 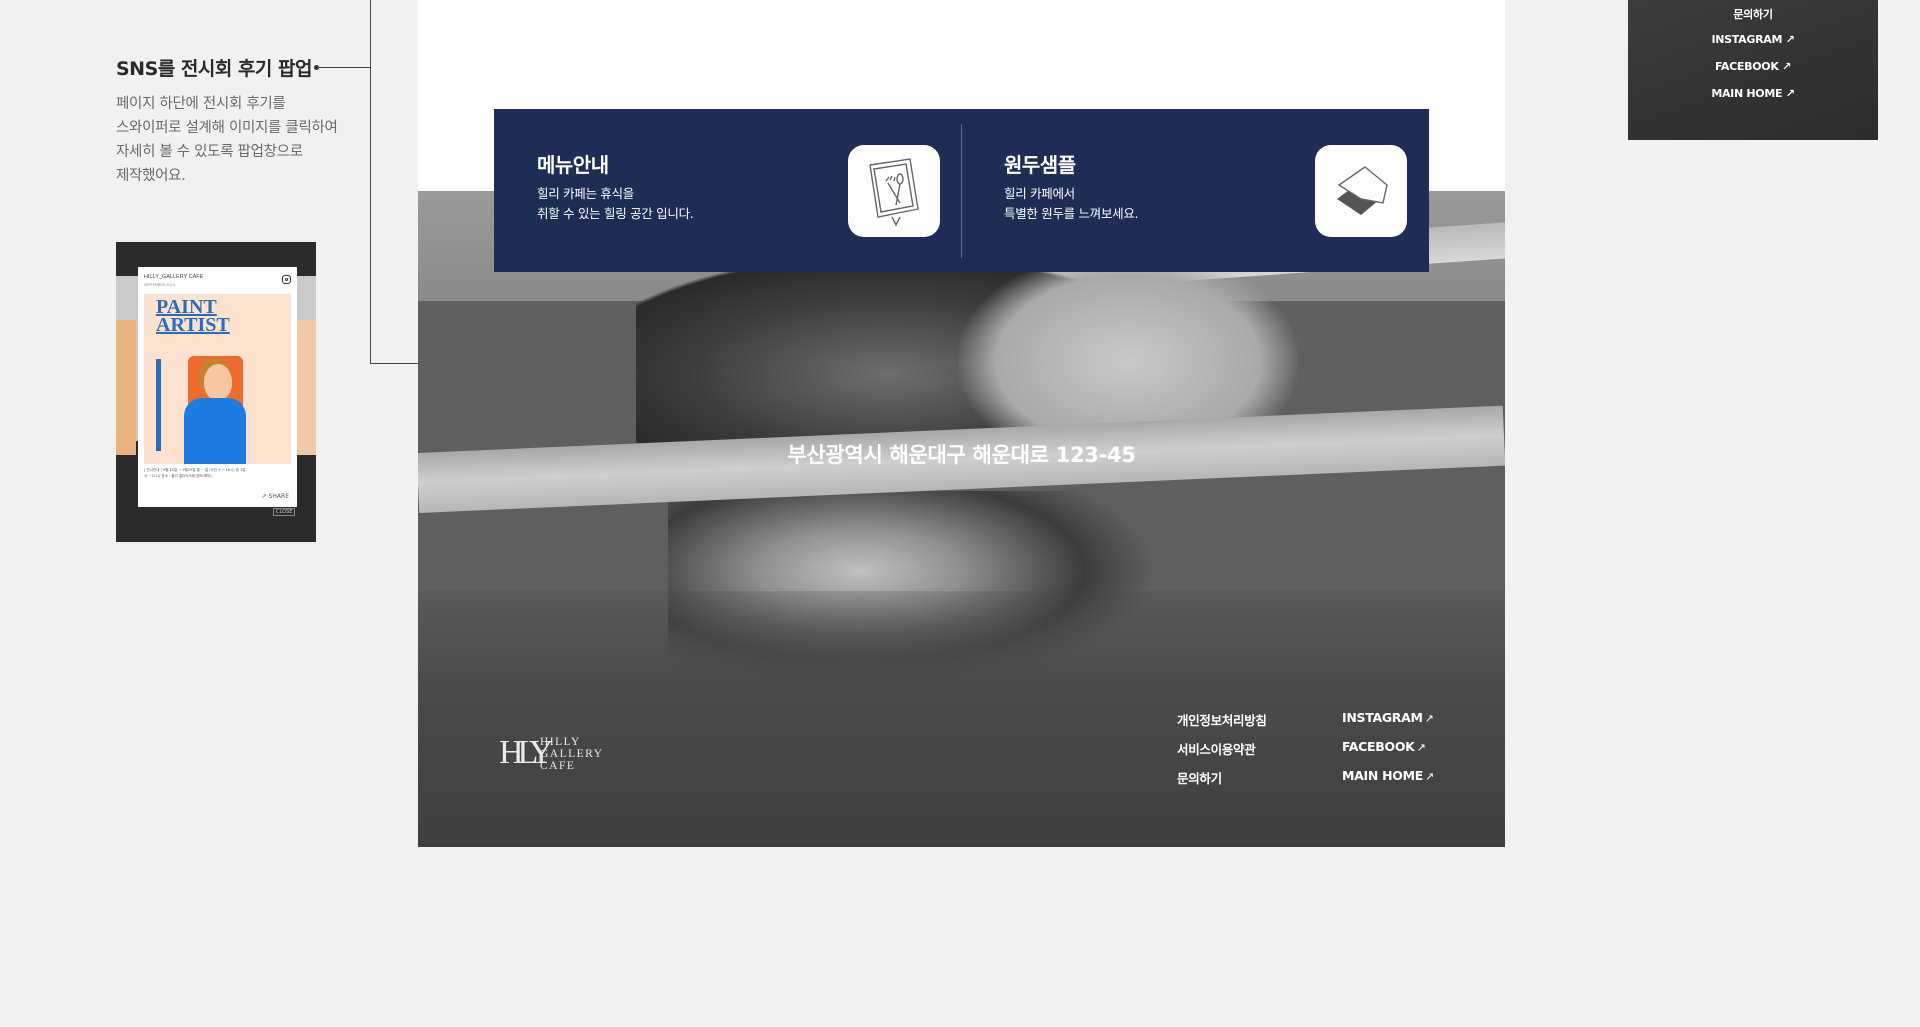 What do you see at coordinates (158, 405) in the screenshot?
I see `poster-bar` at bounding box center [158, 405].